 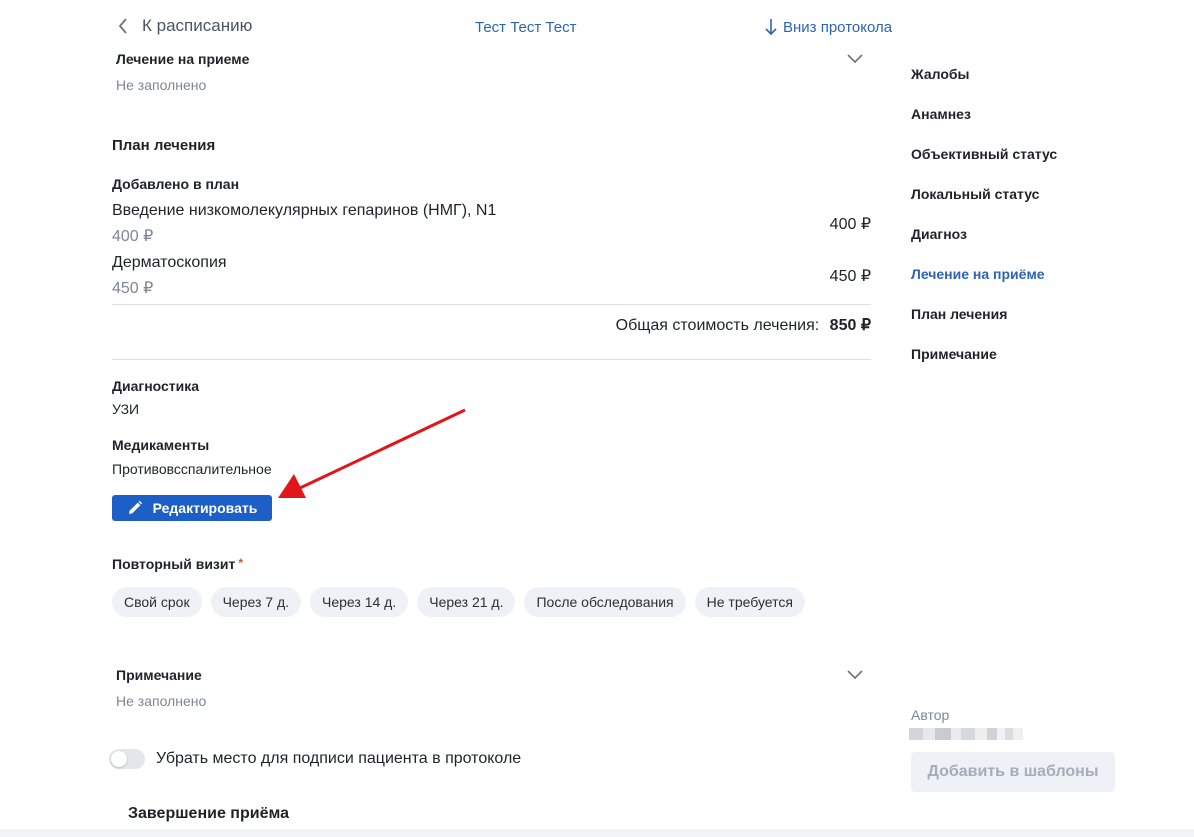 What do you see at coordinates (597, 833) in the screenshot?
I see `bottom-edge` at bounding box center [597, 833].